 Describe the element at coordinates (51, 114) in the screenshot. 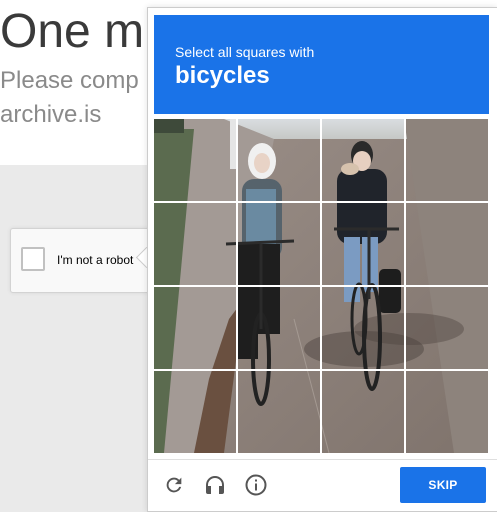

I see `page-site-name: archive.is` at that location.